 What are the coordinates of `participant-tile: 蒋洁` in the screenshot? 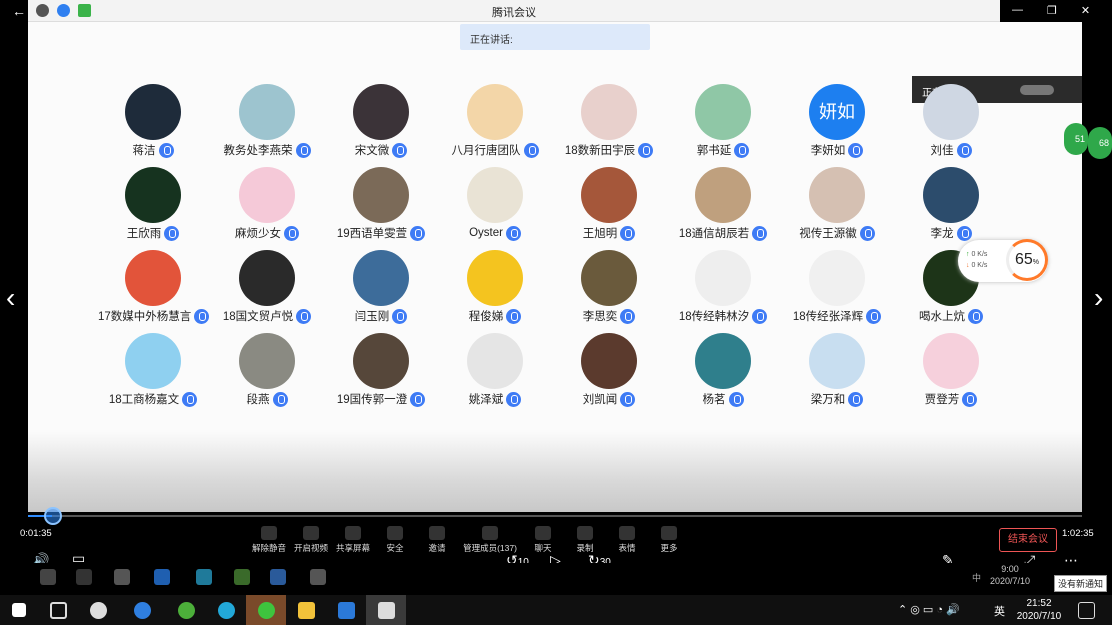 It's located at (153, 121).